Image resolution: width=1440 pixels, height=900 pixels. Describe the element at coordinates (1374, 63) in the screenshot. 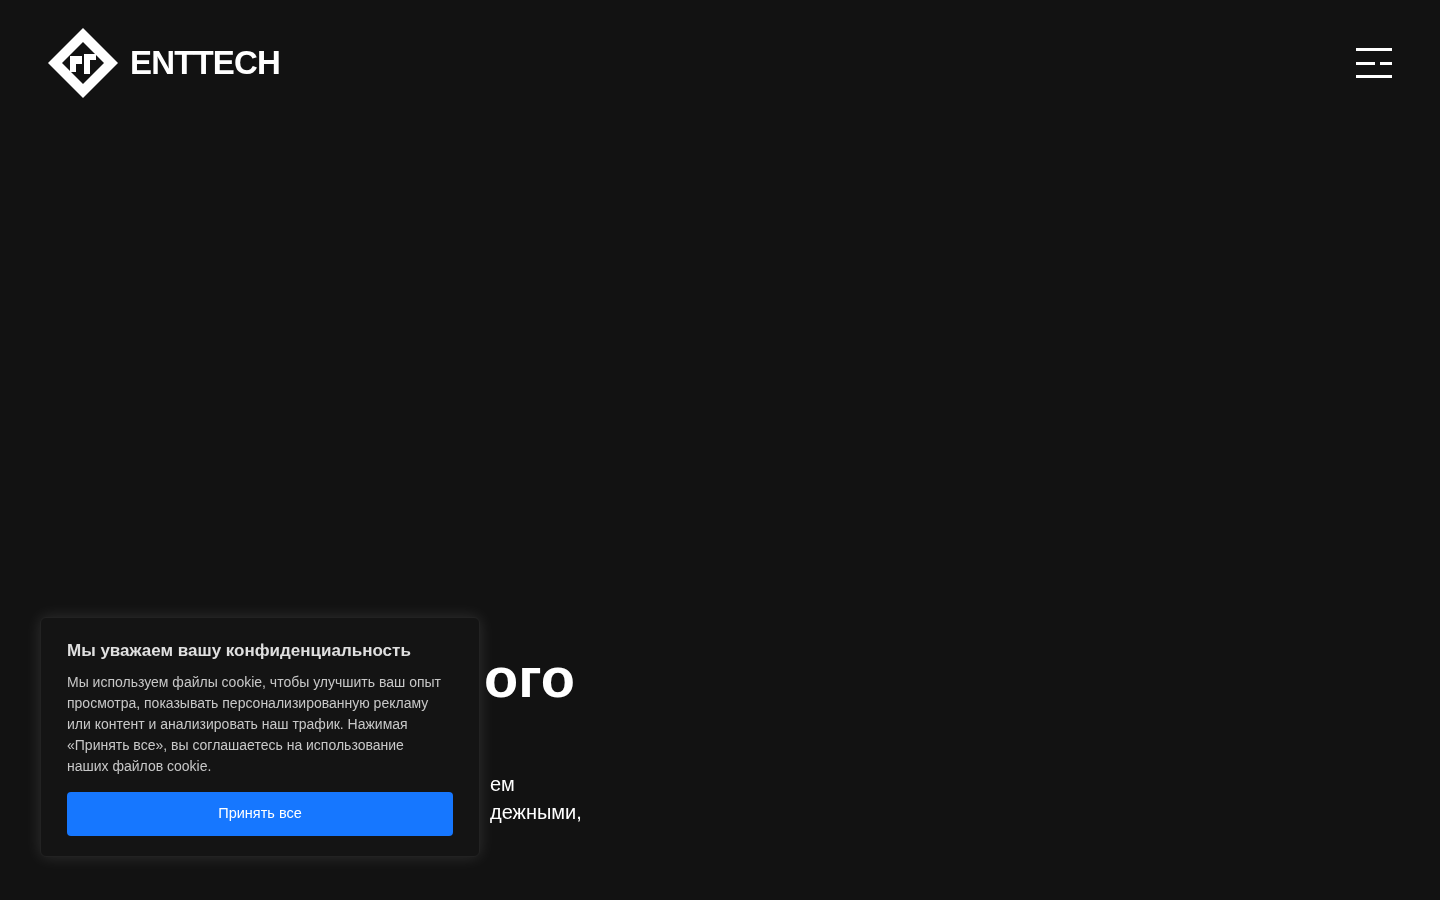

I see `menu-icon` at that location.